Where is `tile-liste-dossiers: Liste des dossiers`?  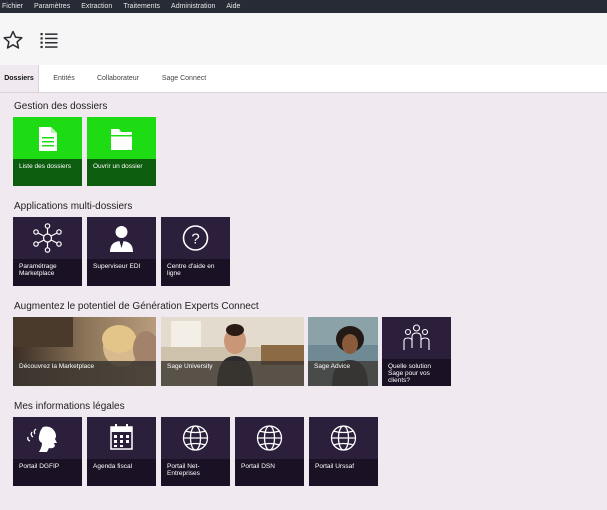
tile-liste-dossiers: Liste des dossiers is located at coordinates (47, 151).